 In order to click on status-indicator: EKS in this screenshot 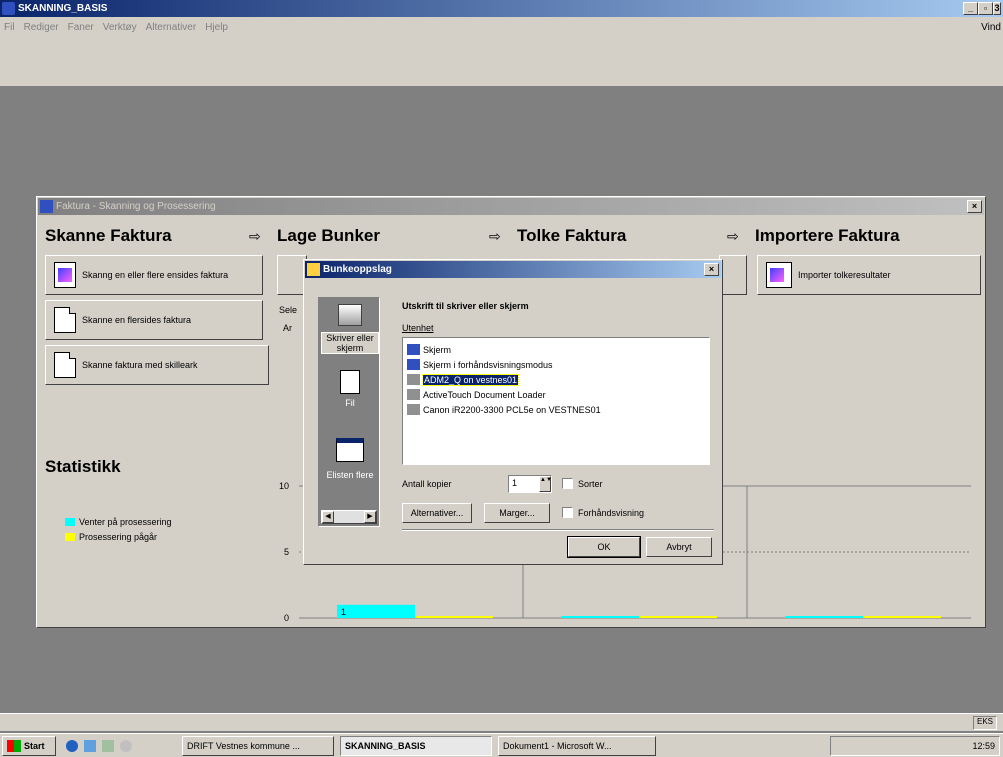, I will do `click(985, 723)`.